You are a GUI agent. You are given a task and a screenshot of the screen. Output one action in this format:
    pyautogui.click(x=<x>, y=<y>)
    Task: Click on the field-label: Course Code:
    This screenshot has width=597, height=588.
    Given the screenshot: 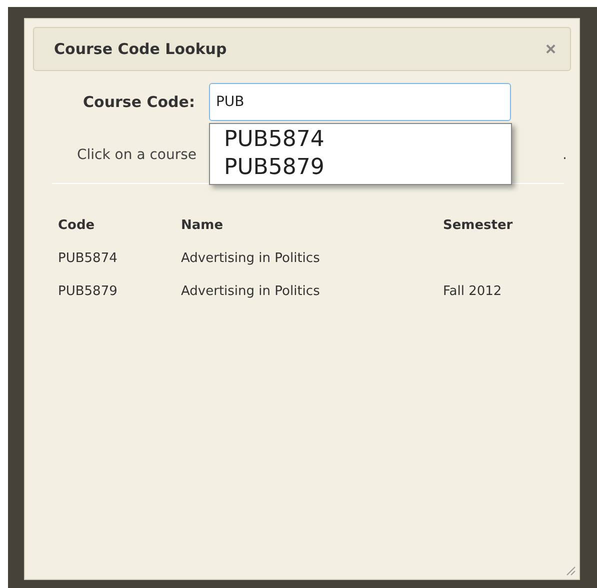 What is the action you would take?
    pyautogui.click(x=139, y=102)
    